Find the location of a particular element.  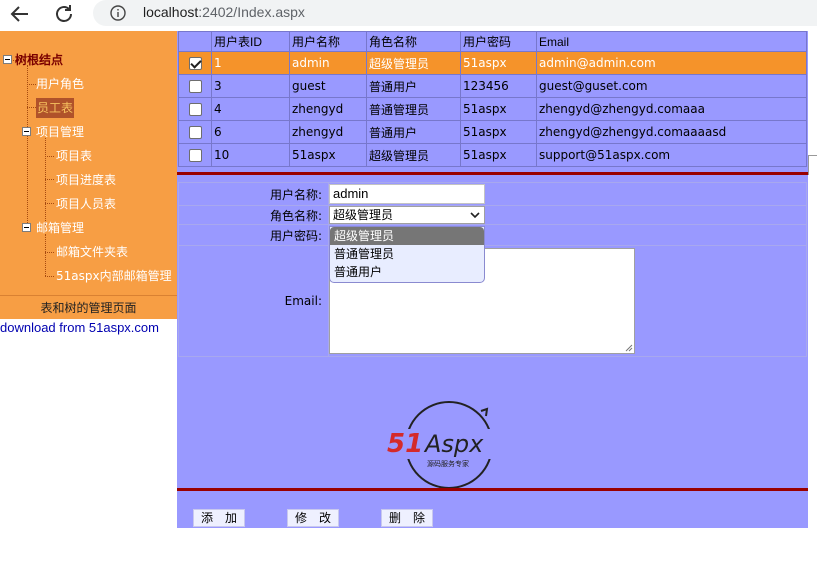

role-select-value: 超级管理员 is located at coordinates (363, 215).